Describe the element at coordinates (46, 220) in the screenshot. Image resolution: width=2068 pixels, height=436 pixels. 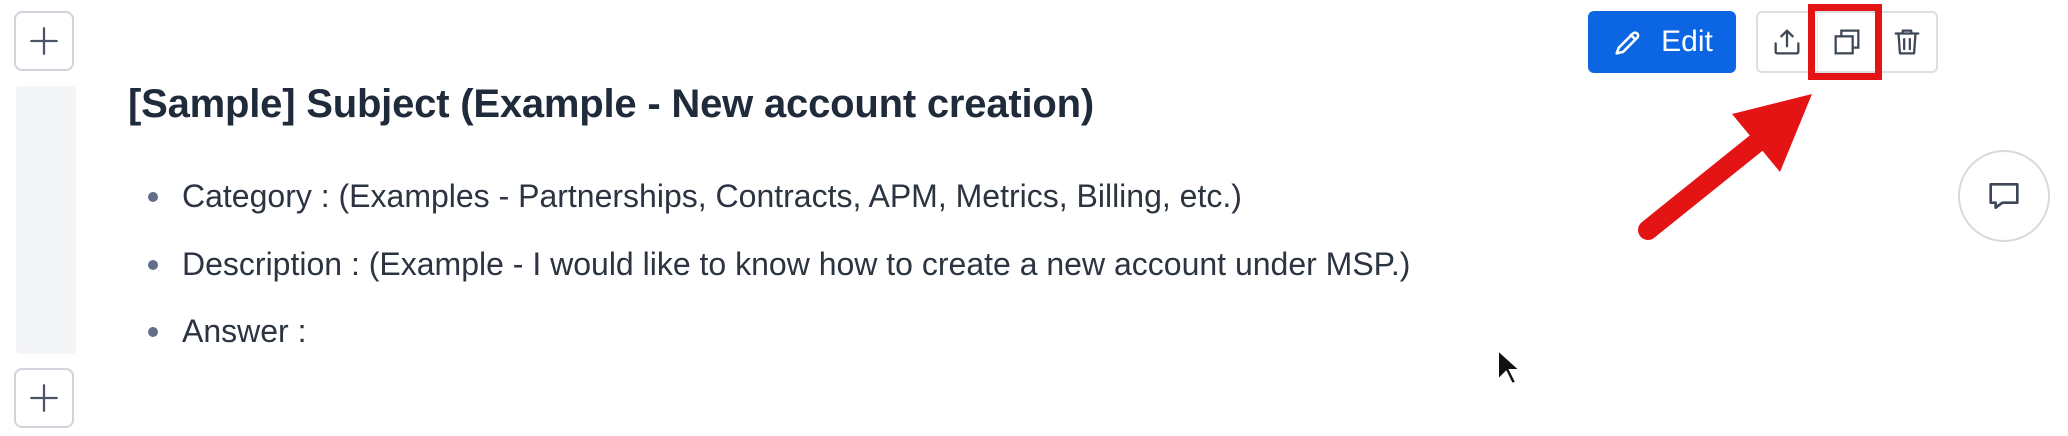
I see `block-gutter` at that location.